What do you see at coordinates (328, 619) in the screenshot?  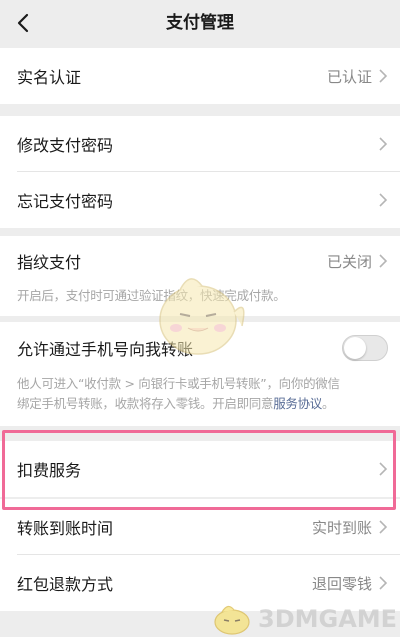 I see `brand-watermark-text: 3DMGAME` at bounding box center [328, 619].